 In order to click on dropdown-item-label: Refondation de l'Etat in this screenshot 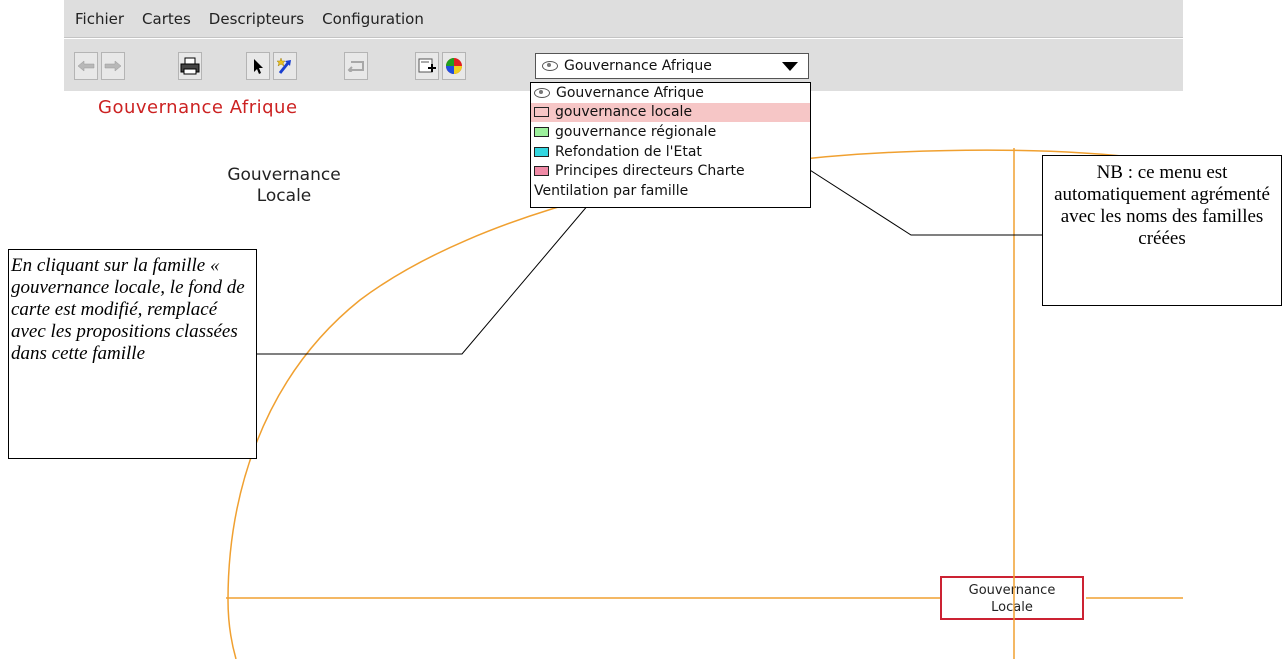, I will do `click(628, 151)`.